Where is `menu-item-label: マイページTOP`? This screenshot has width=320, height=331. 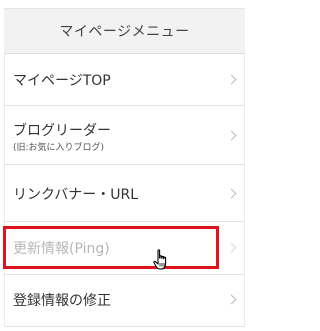 menu-item-label: マイページTOP is located at coordinates (62, 81).